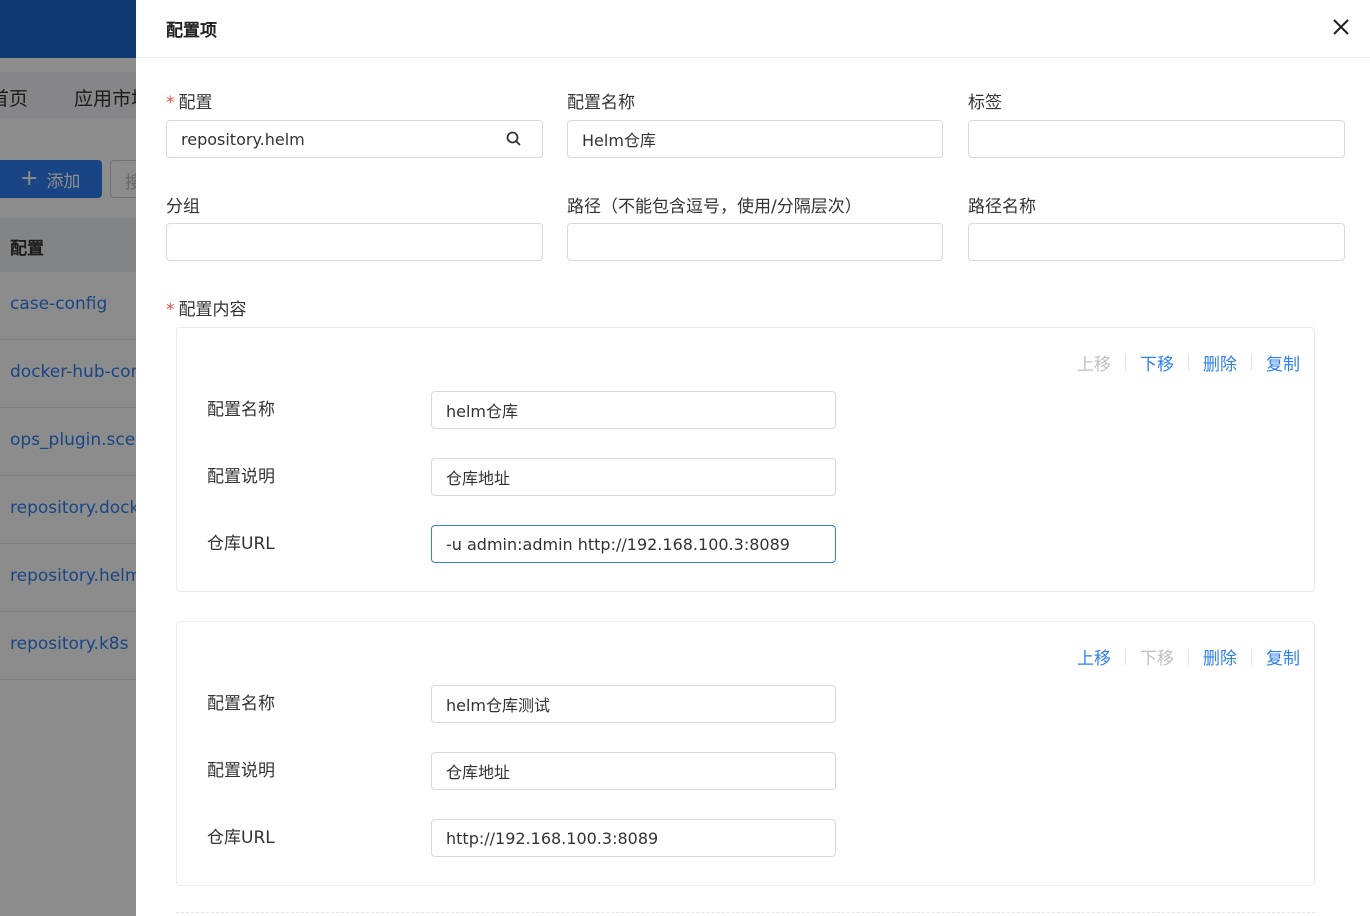 The height and width of the screenshot is (916, 1370). What do you see at coordinates (326, 139) in the screenshot?
I see `config-input` at bounding box center [326, 139].